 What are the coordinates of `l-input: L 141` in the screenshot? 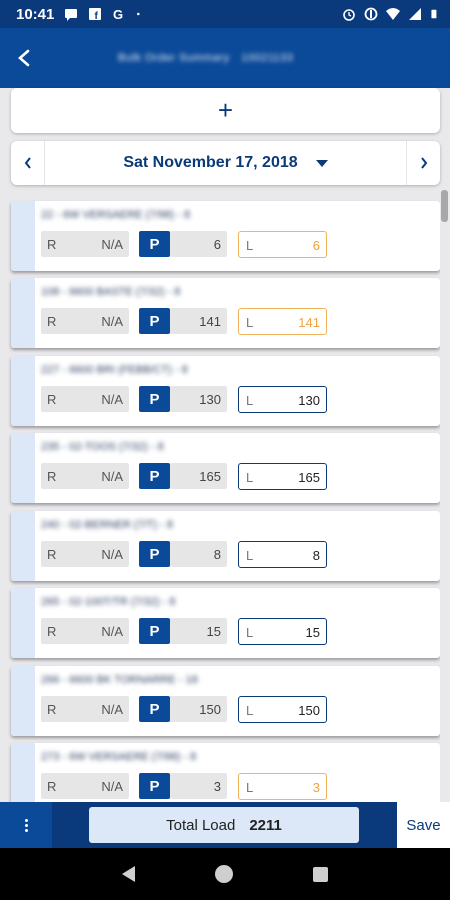 It's located at (282, 321).